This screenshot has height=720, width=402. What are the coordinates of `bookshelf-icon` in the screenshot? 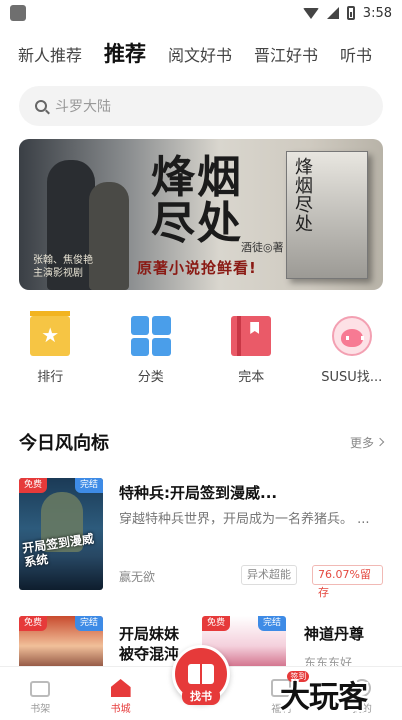 It's located at (40, 689).